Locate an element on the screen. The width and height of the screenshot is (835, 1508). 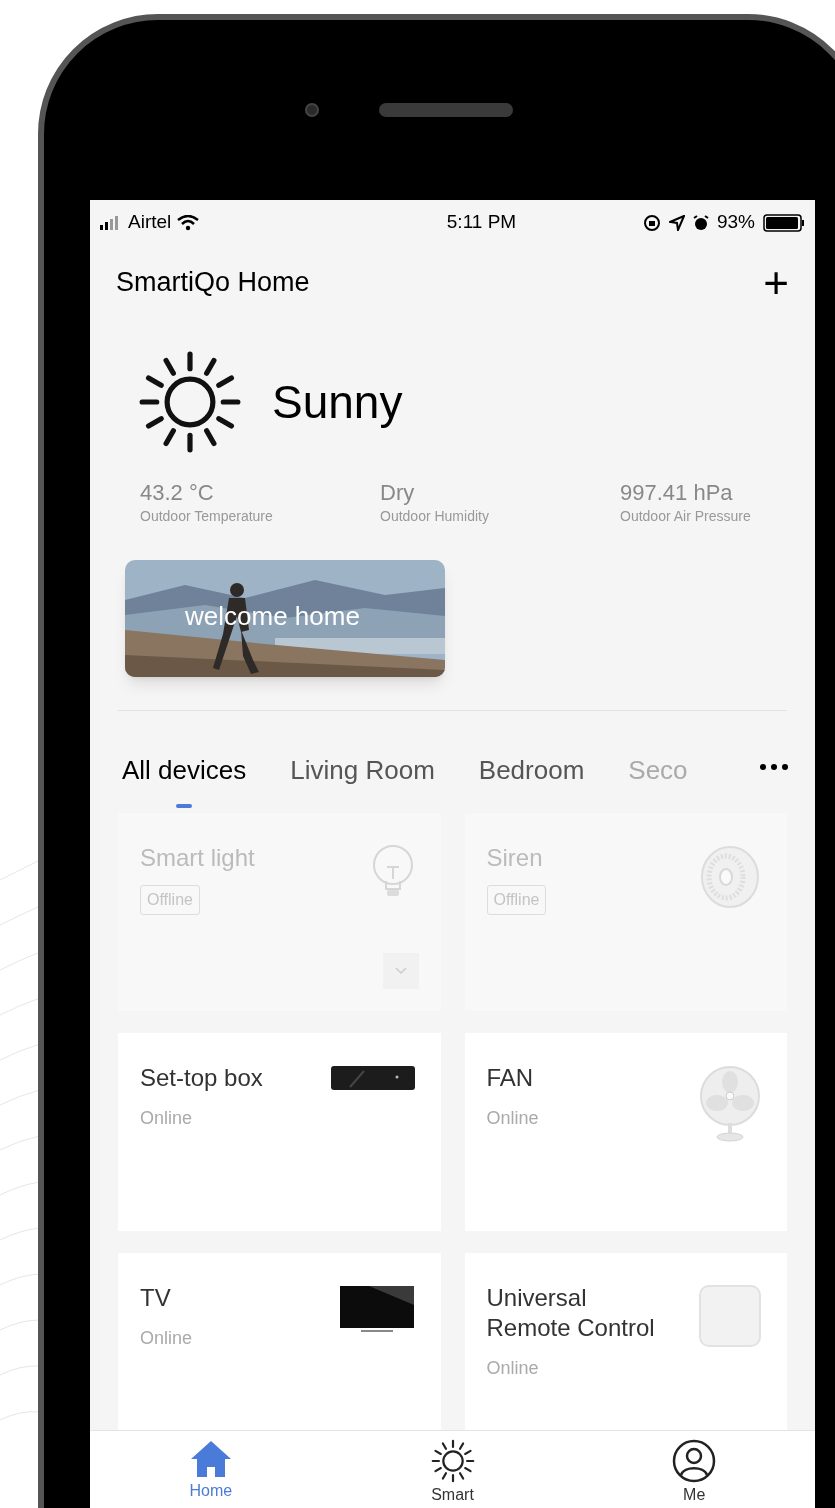
room-tab: Living Room is located at coordinates (362, 779).